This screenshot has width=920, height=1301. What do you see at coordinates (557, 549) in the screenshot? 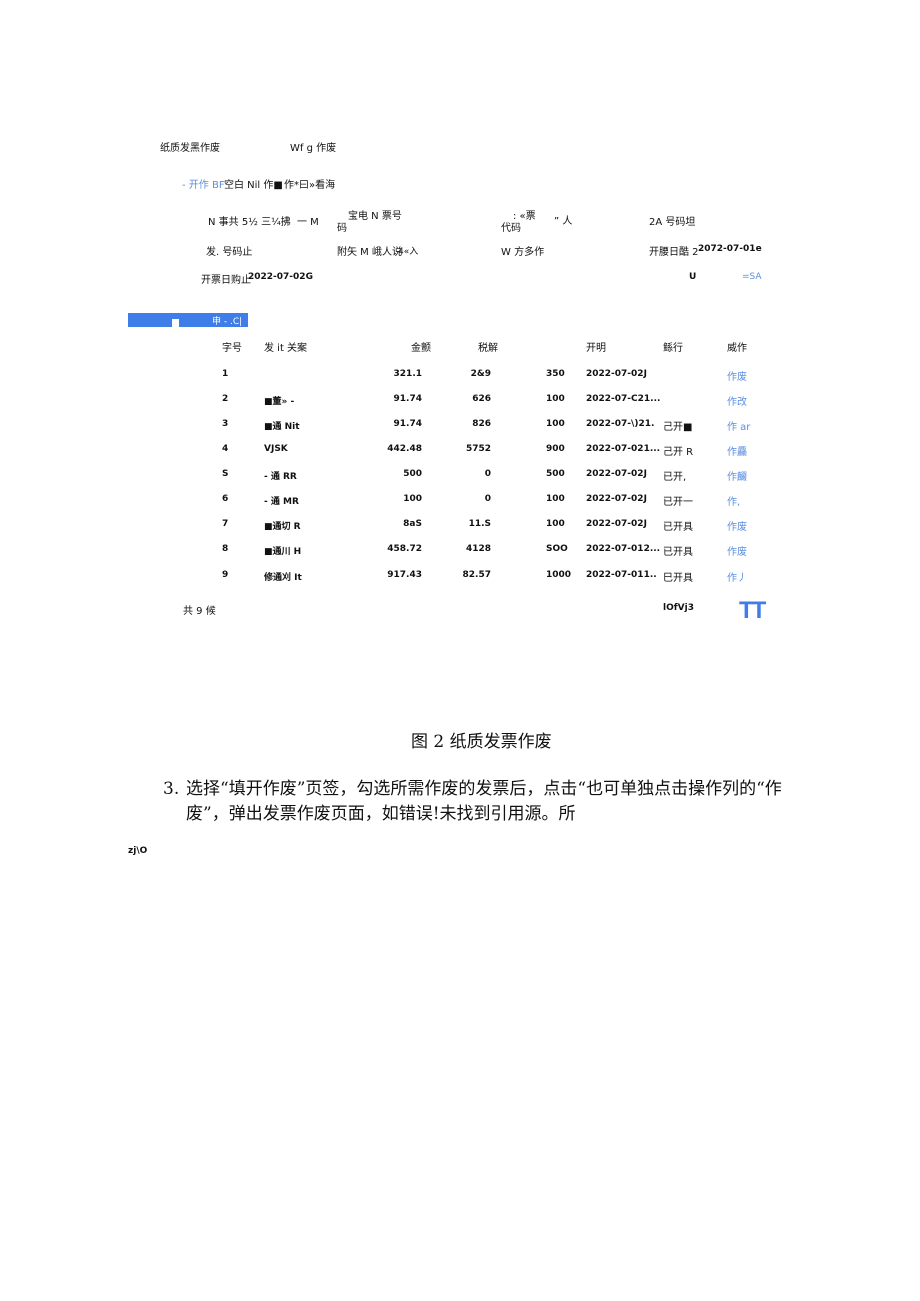
I see `cell-total: SOO` at bounding box center [557, 549].